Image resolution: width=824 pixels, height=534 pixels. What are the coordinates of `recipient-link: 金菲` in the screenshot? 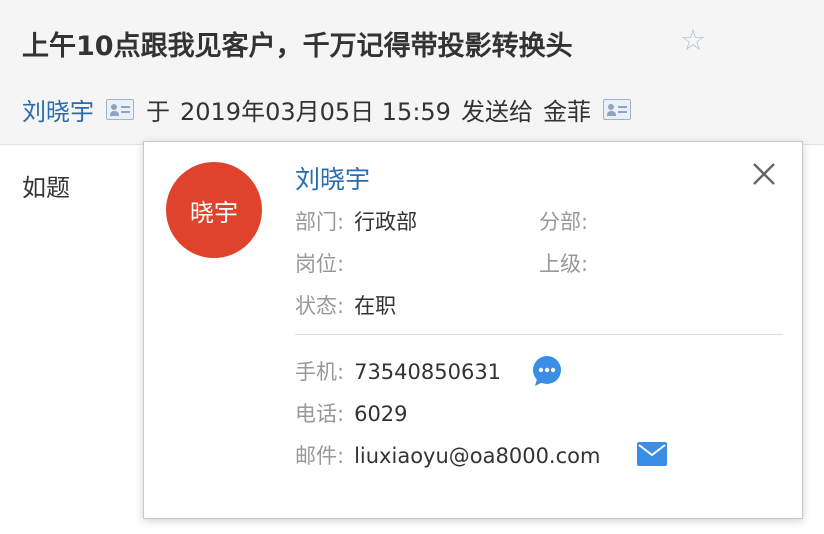 It's located at (567, 109).